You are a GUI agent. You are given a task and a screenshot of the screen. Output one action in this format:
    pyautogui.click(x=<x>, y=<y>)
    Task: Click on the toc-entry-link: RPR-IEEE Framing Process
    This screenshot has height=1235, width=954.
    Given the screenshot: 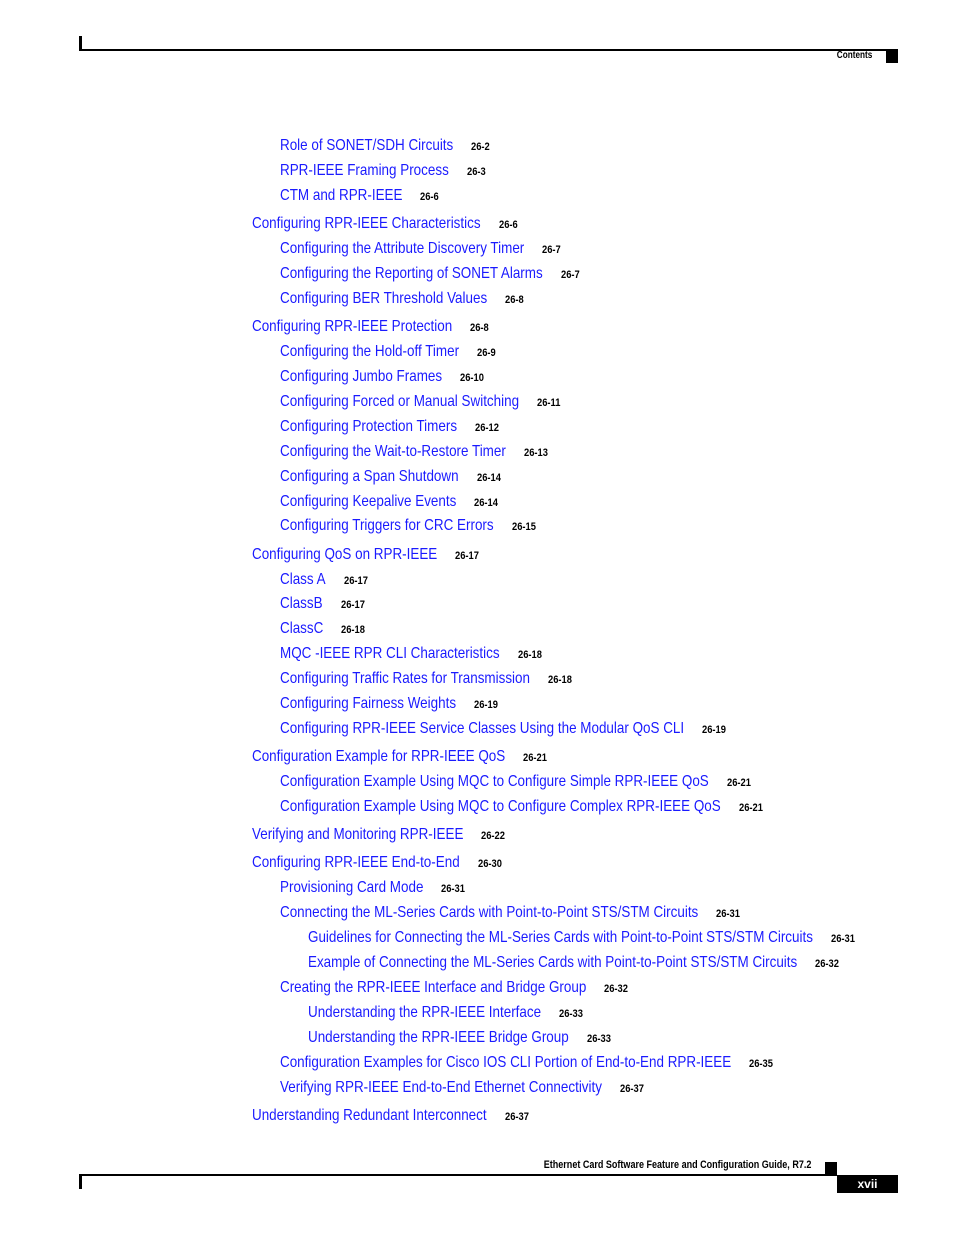 What is the action you would take?
    pyautogui.click(x=364, y=171)
    